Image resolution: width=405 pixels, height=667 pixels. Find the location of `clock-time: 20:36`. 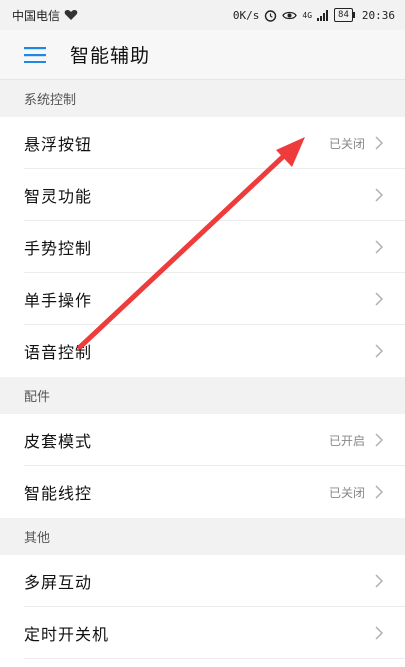

clock-time: 20:36 is located at coordinates (378, 15).